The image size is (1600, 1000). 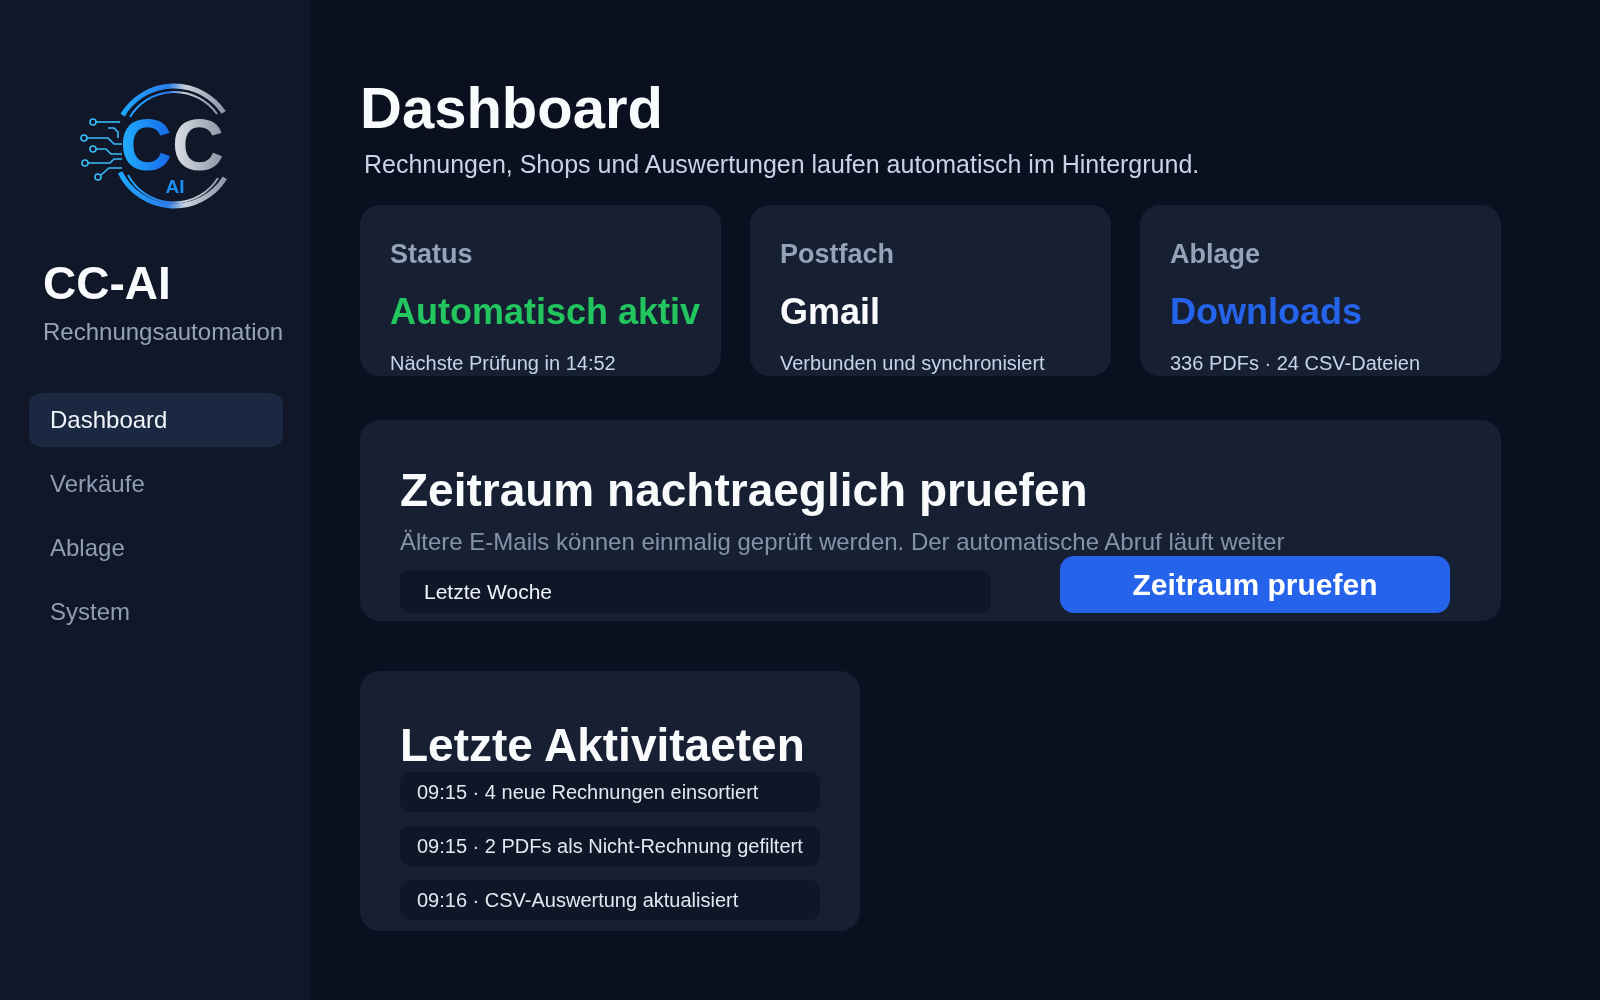 I want to click on app-logo: CC AI, so click(x=155, y=146).